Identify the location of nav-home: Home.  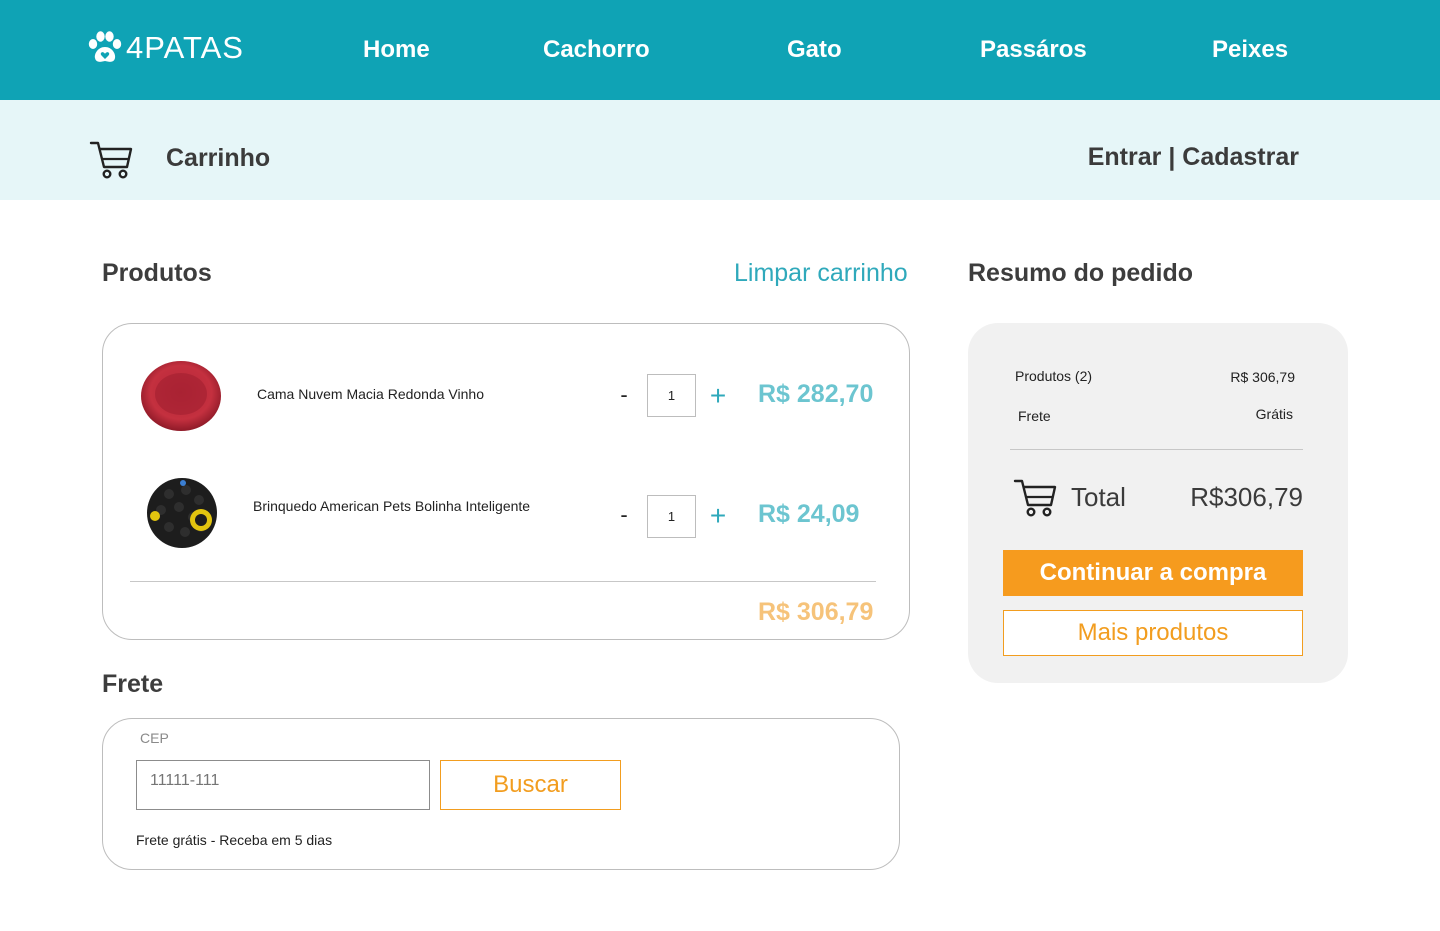
(396, 50).